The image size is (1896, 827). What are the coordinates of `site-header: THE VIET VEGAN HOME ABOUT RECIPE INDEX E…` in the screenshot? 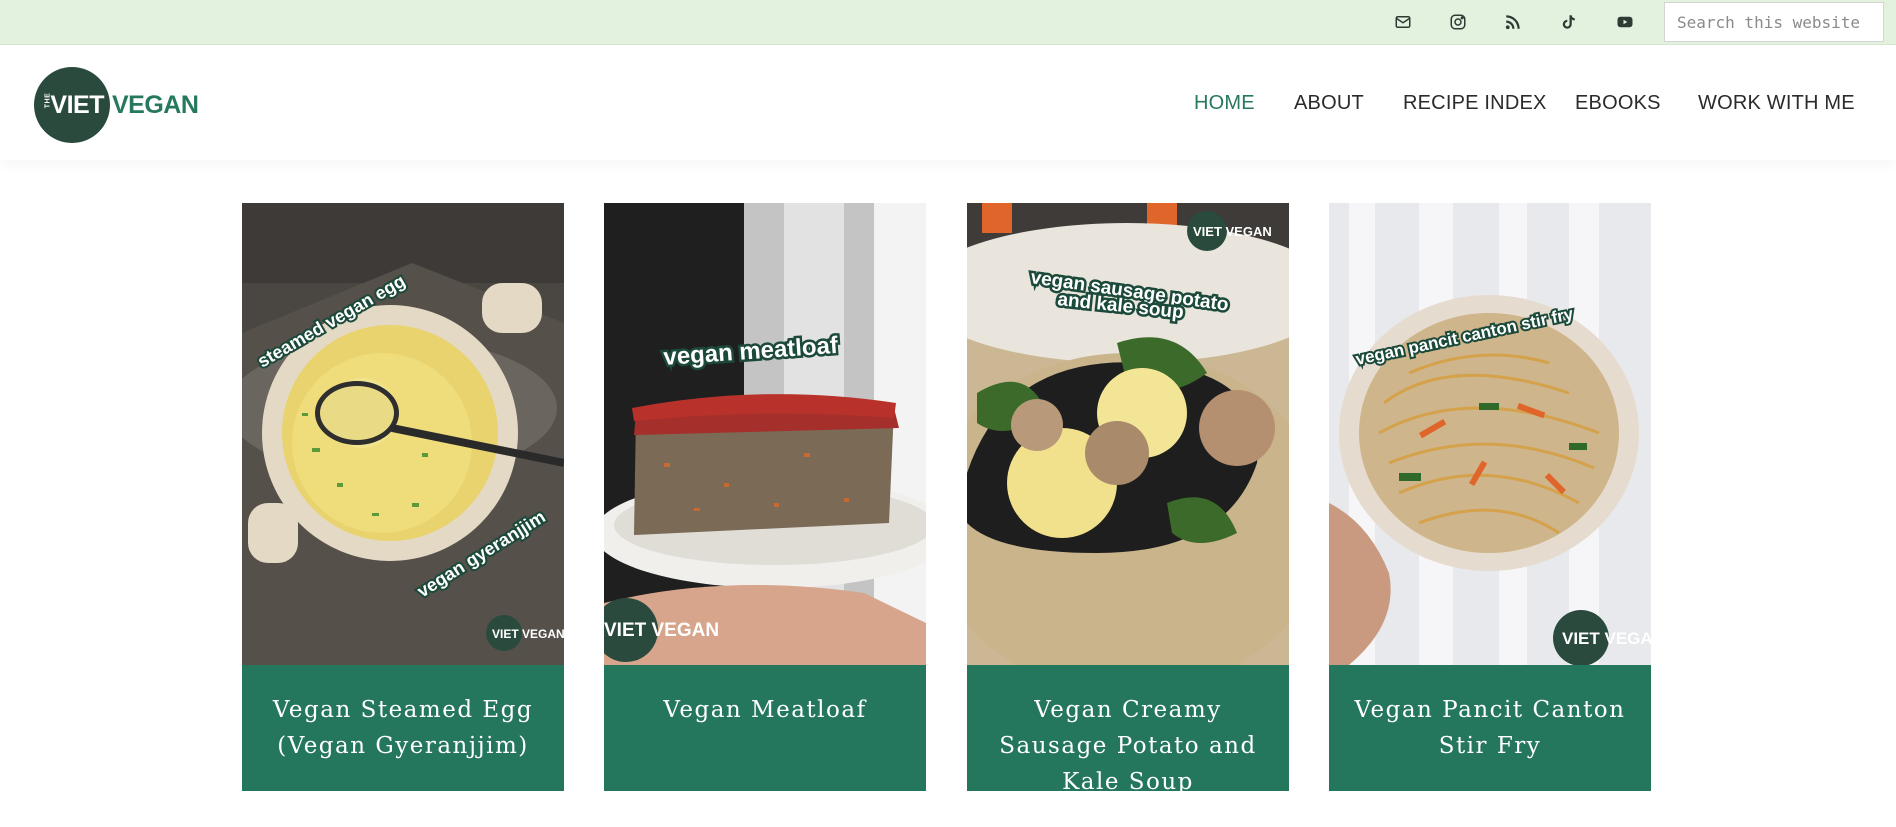 It's located at (948, 102).